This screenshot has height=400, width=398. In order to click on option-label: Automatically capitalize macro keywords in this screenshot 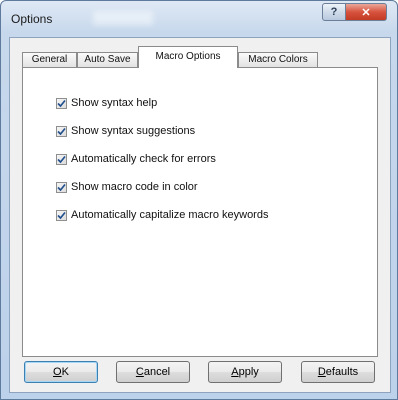, I will do `click(170, 215)`.